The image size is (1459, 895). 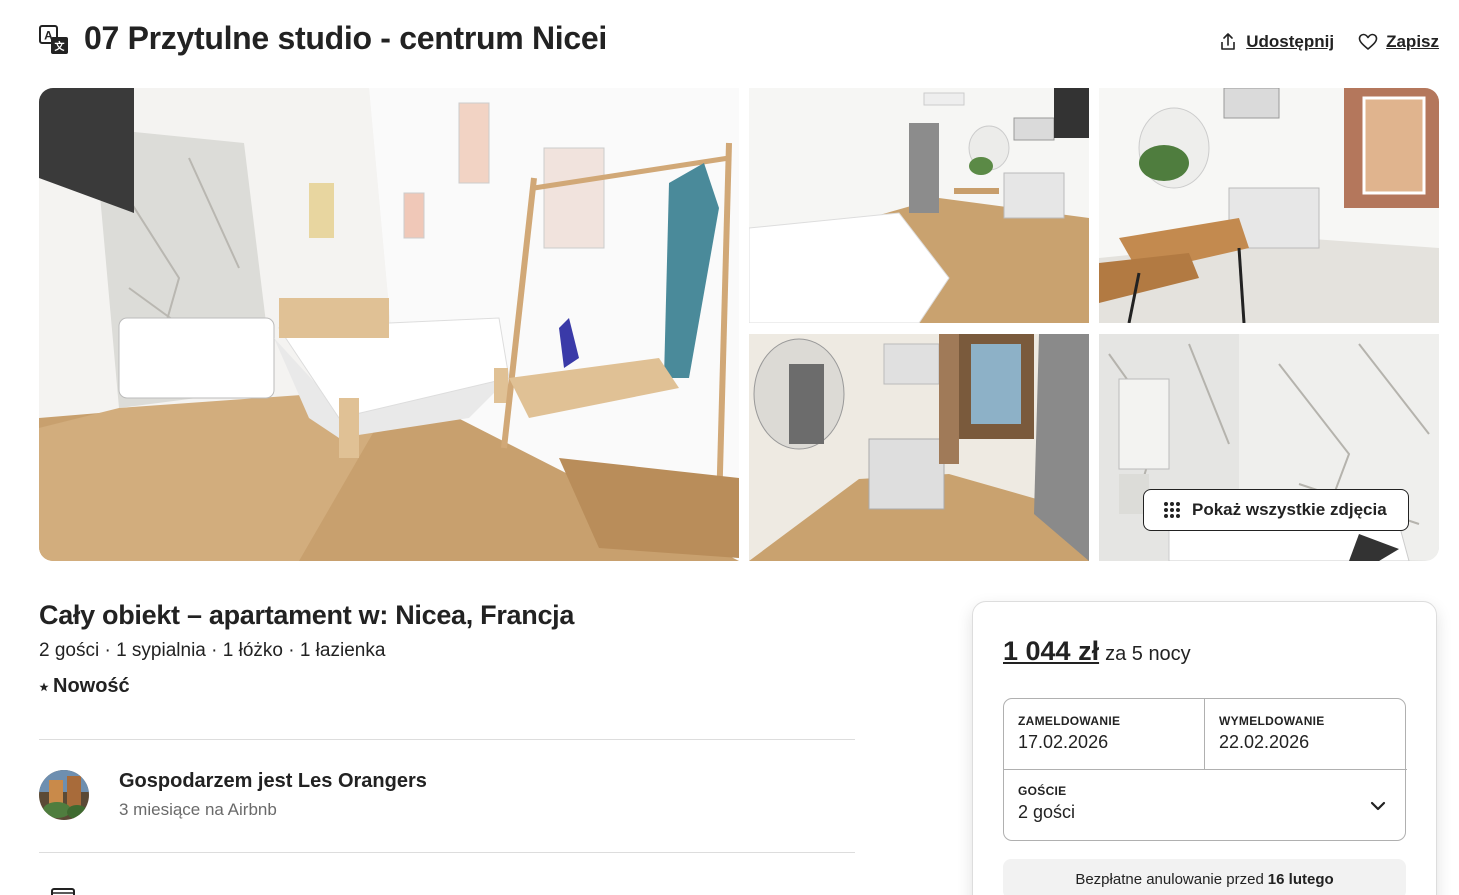 I want to click on checkout-field: WYMELDOWANIE 22.02.2026, so click(x=1306, y=734).